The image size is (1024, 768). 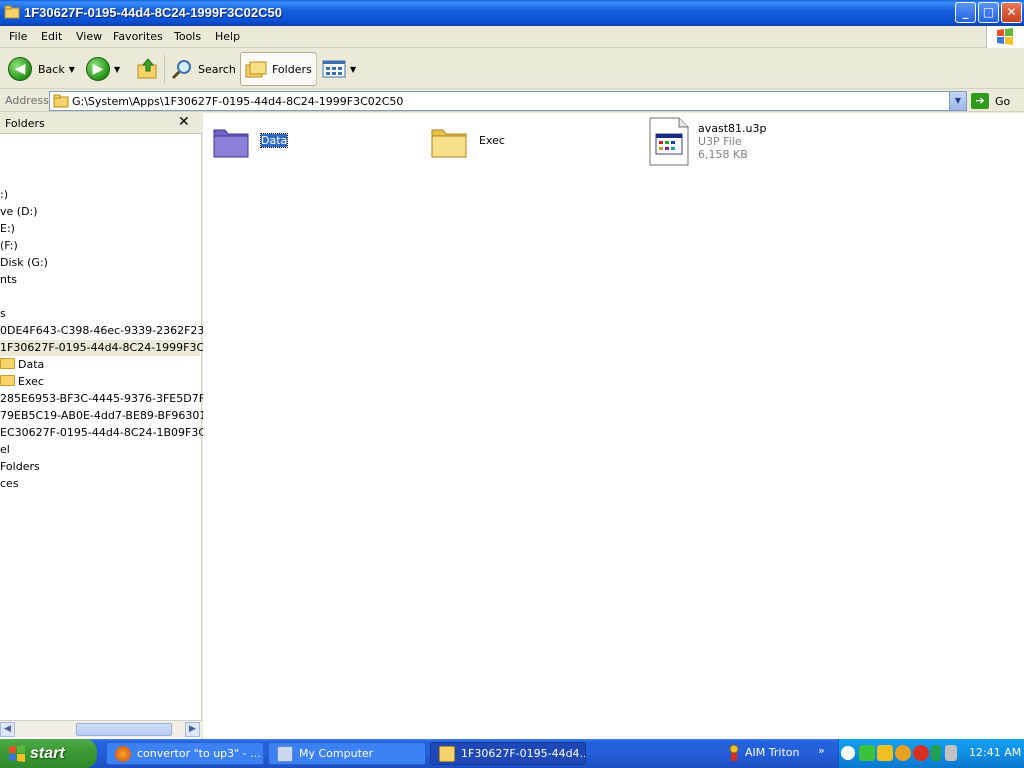 I want to click on go-arrow-icon: ➔, so click(x=980, y=101).